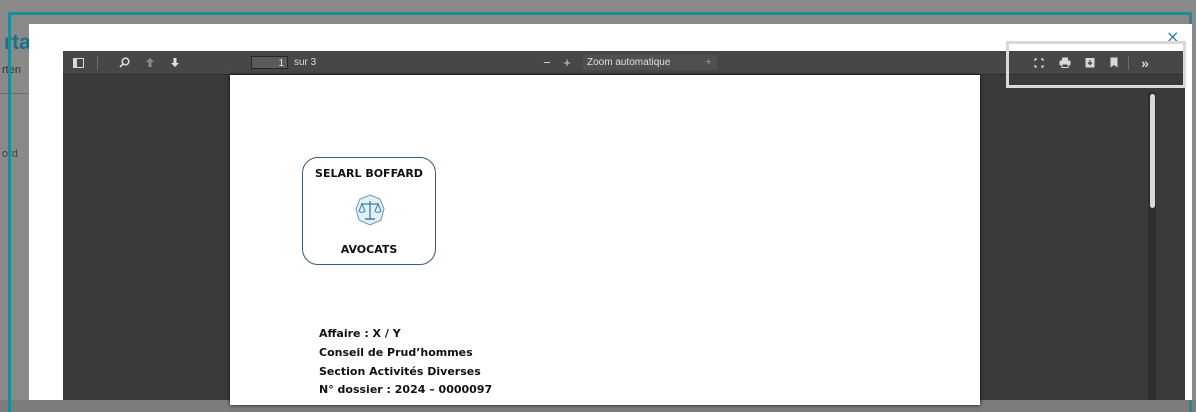 This screenshot has width=1196, height=412. Describe the element at coordinates (1096, 64) in the screenshot. I see `toolbar-highlight-frame` at that location.